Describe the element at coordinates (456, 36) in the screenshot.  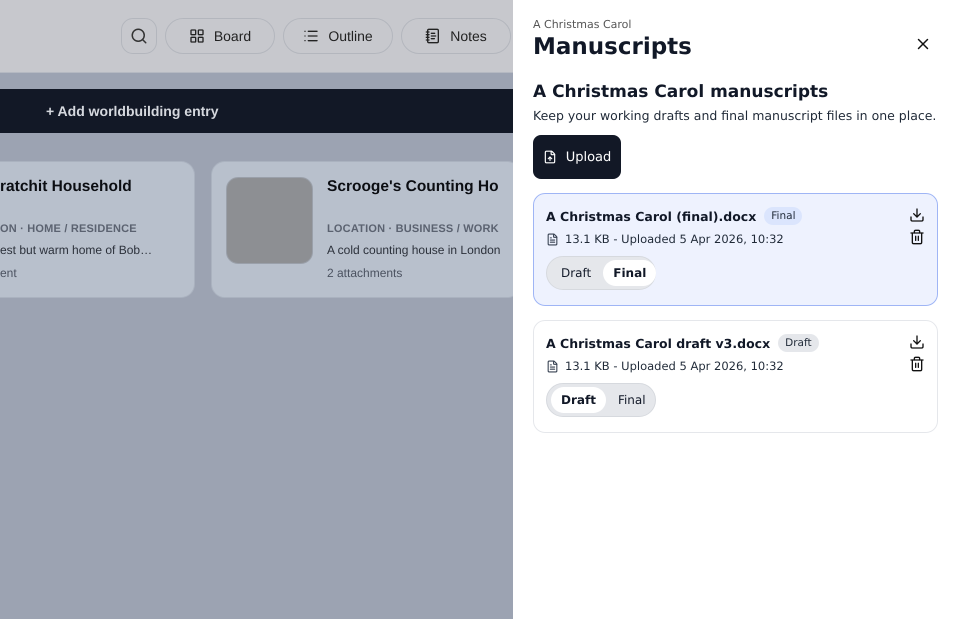
I see `view-button: Notes` at that location.